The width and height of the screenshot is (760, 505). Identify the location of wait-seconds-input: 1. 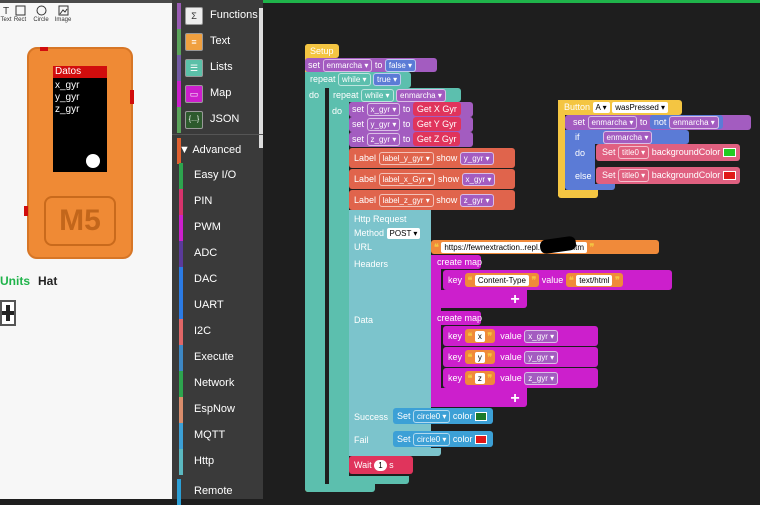
(380, 465).